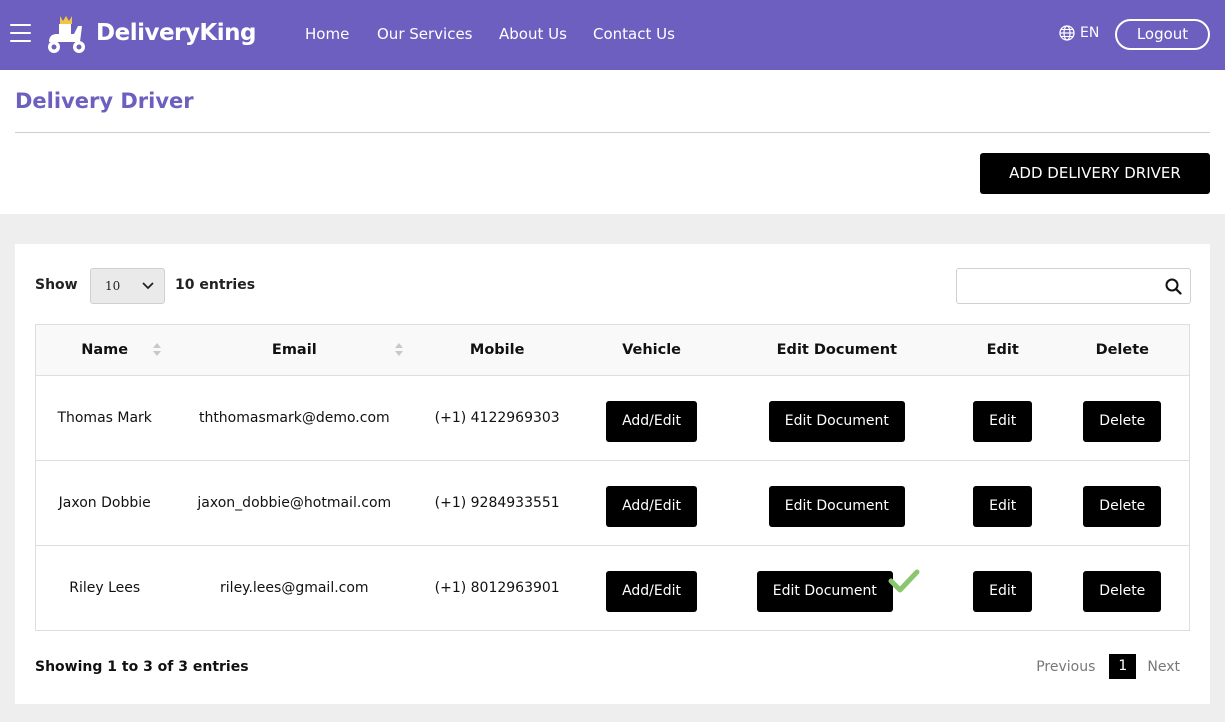  What do you see at coordinates (497, 418) in the screenshot?
I see `driver-mobile: (+1) 4122969303` at bounding box center [497, 418].